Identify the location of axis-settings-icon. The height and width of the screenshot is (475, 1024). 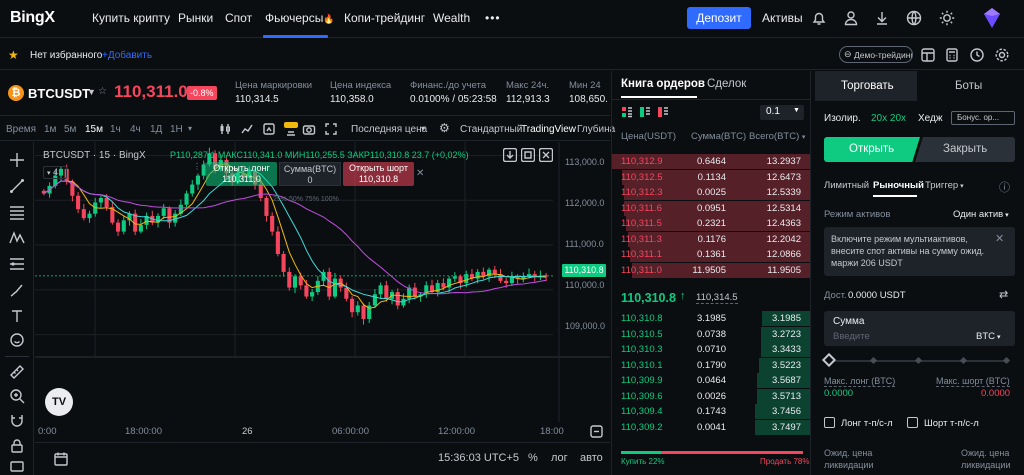
(596, 431).